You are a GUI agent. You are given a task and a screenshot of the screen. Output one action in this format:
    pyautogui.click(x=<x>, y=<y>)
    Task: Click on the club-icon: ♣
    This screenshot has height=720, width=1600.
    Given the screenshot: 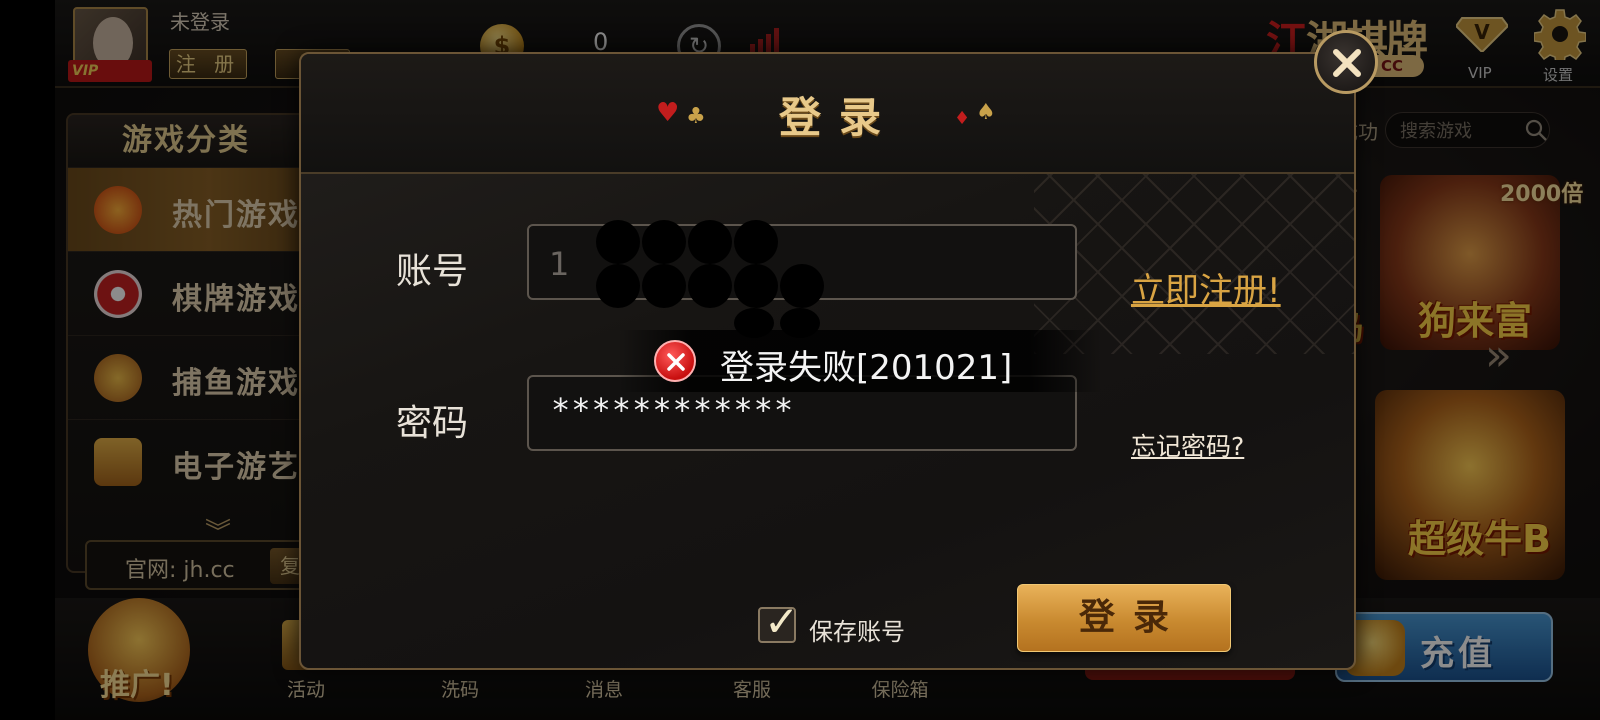 What is the action you would take?
    pyautogui.click(x=696, y=116)
    